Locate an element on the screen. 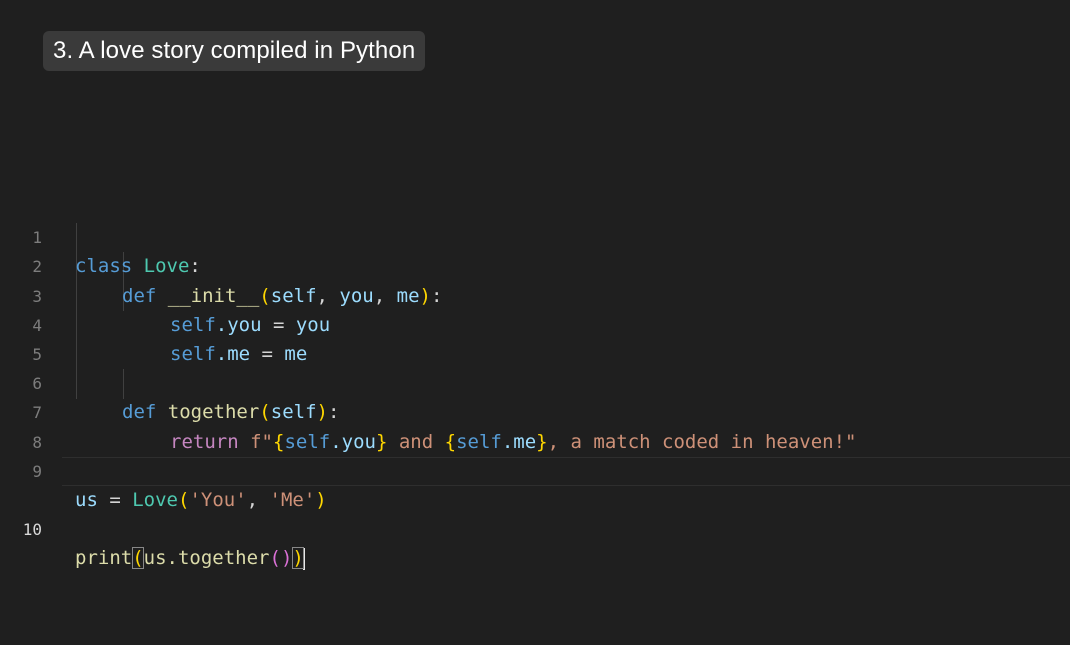 This screenshot has height=645, width=1070. token-operator: = is located at coordinates (115, 499).